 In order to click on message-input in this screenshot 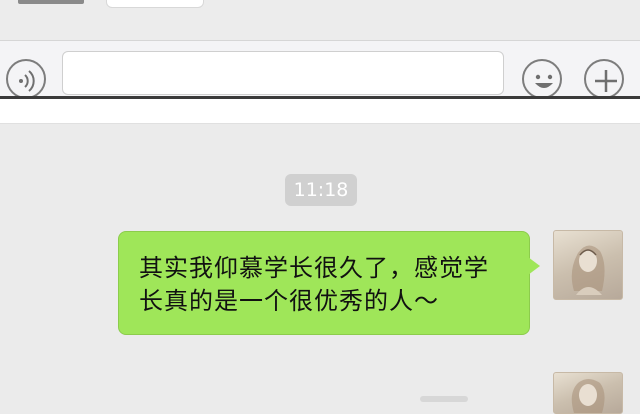, I will do `click(283, 73)`.